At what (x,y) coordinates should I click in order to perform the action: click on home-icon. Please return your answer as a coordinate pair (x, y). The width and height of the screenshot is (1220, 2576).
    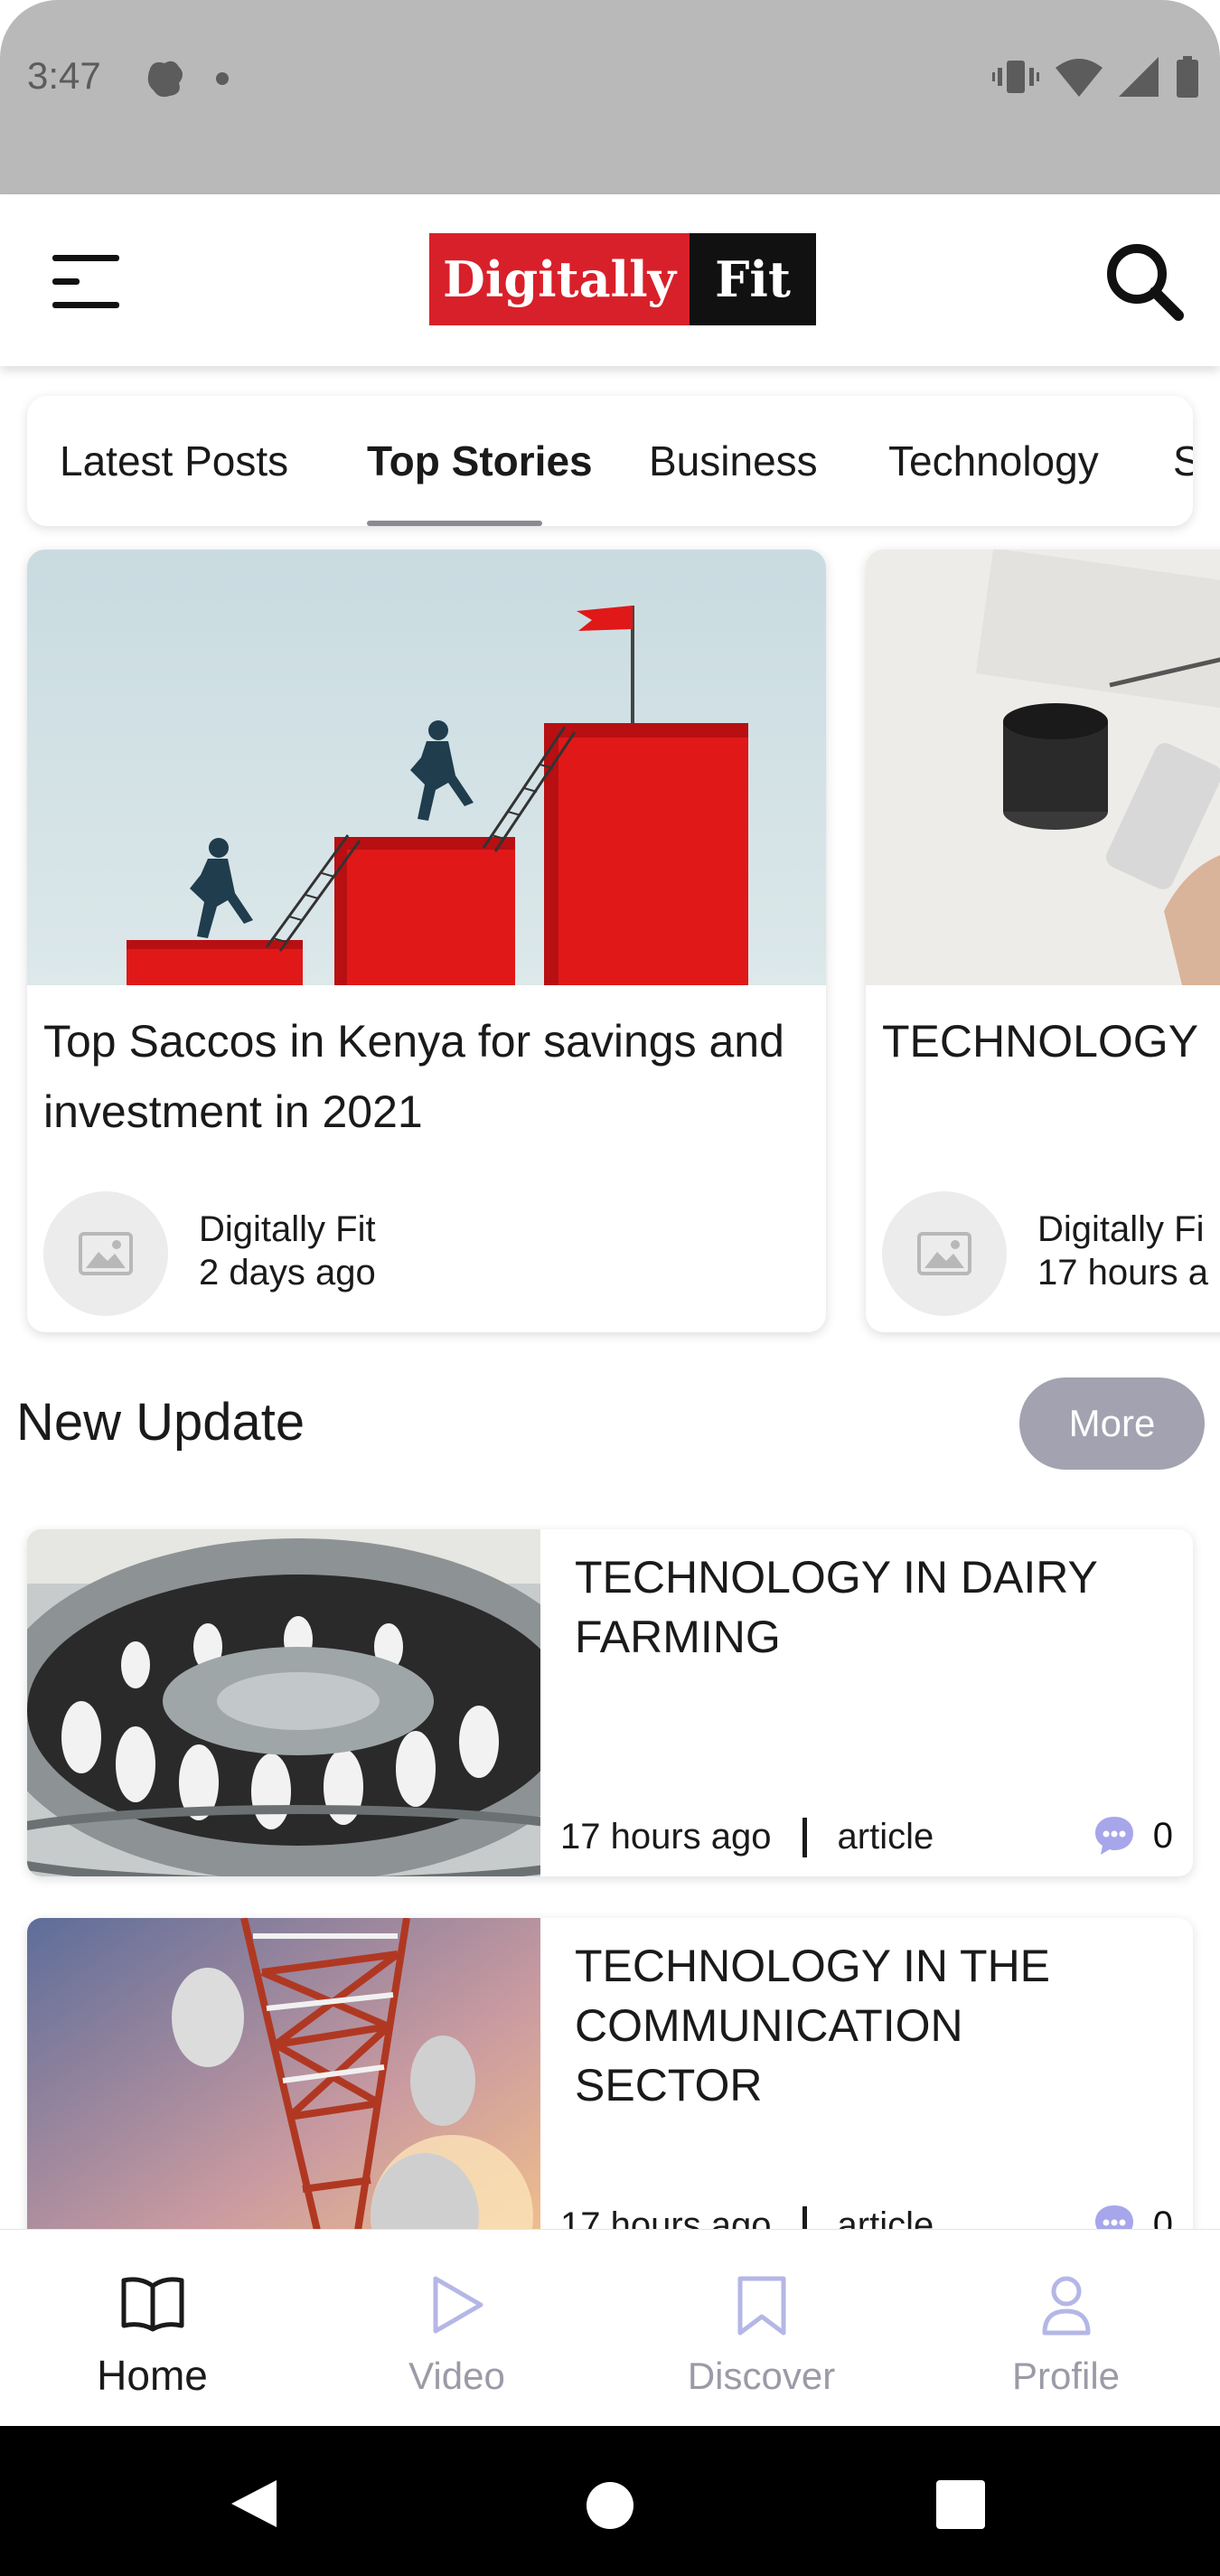
    Looking at the image, I should click on (610, 2506).